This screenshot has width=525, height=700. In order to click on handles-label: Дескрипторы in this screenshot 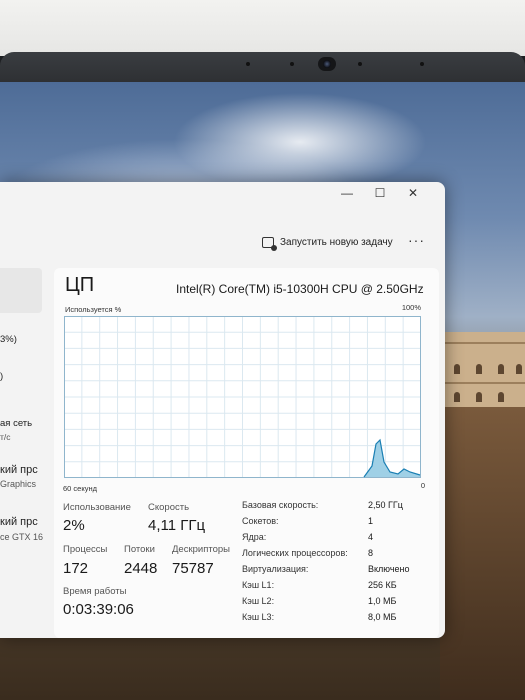, I will do `click(201, 549)`.